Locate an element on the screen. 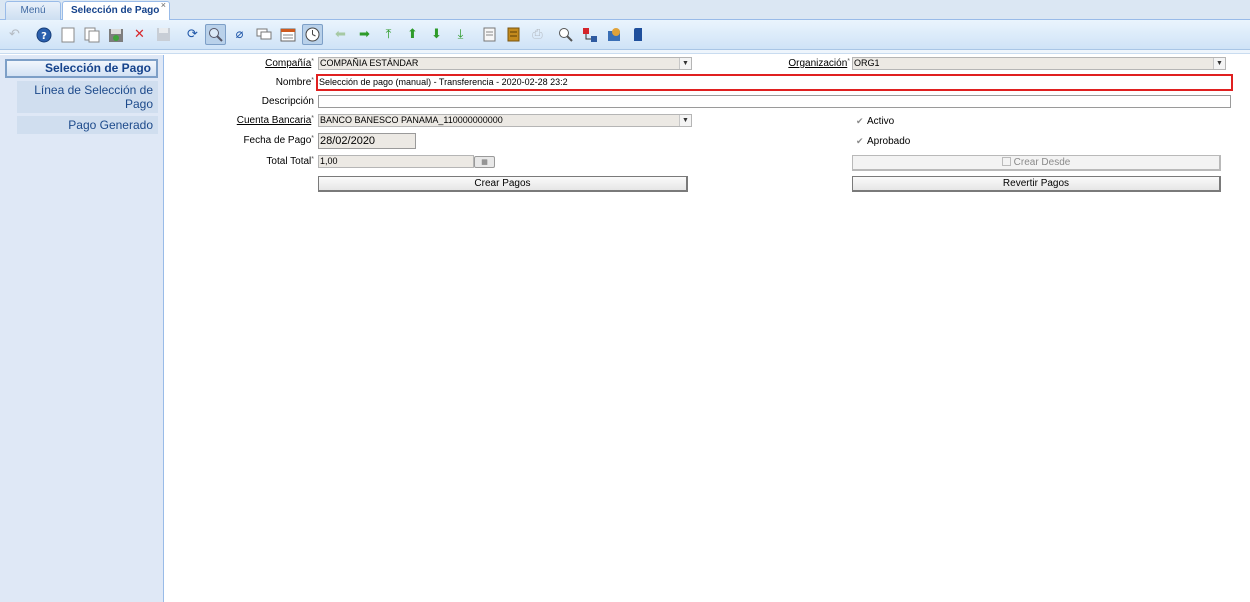  first-record-icon: ⤒ is located at coordinates (388, 34).